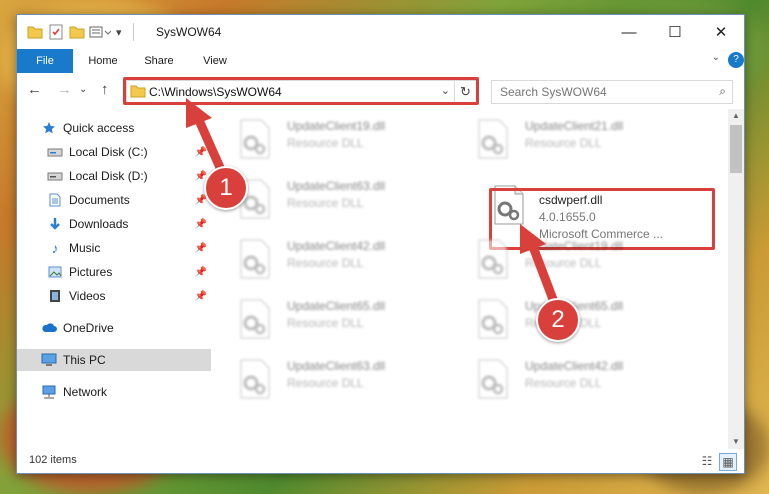 The height and width of the screenshot is (494, 769). I want to click on step-badge-2: 2, so click(558, 320).